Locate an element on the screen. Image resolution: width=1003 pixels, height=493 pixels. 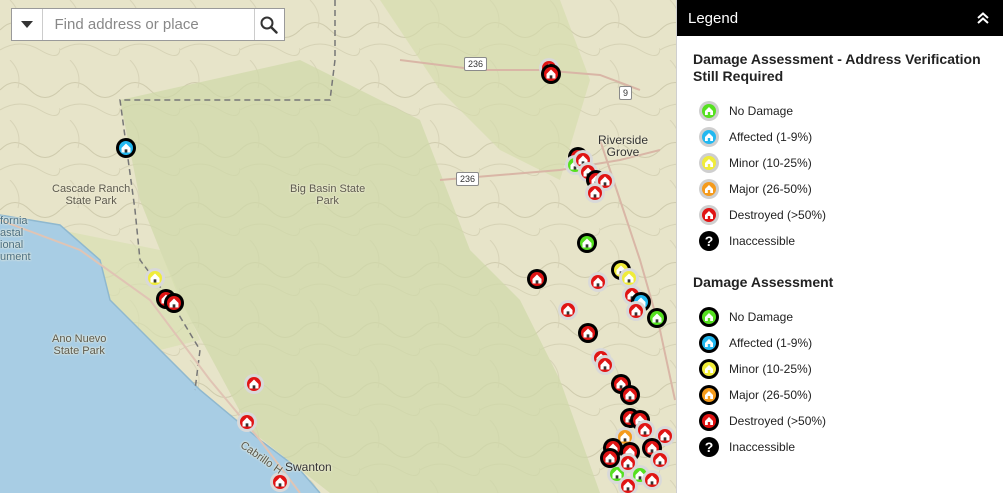
search-widget is located at coordinates (148, 24).